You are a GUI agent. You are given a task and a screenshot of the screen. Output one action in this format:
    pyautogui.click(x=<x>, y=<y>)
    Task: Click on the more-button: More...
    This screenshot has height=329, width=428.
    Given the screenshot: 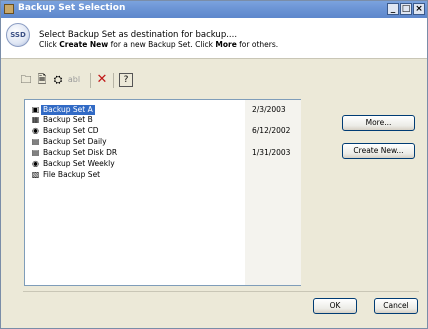 What is the action you would take?
    pyautogui.click(x=378, y=123)
    